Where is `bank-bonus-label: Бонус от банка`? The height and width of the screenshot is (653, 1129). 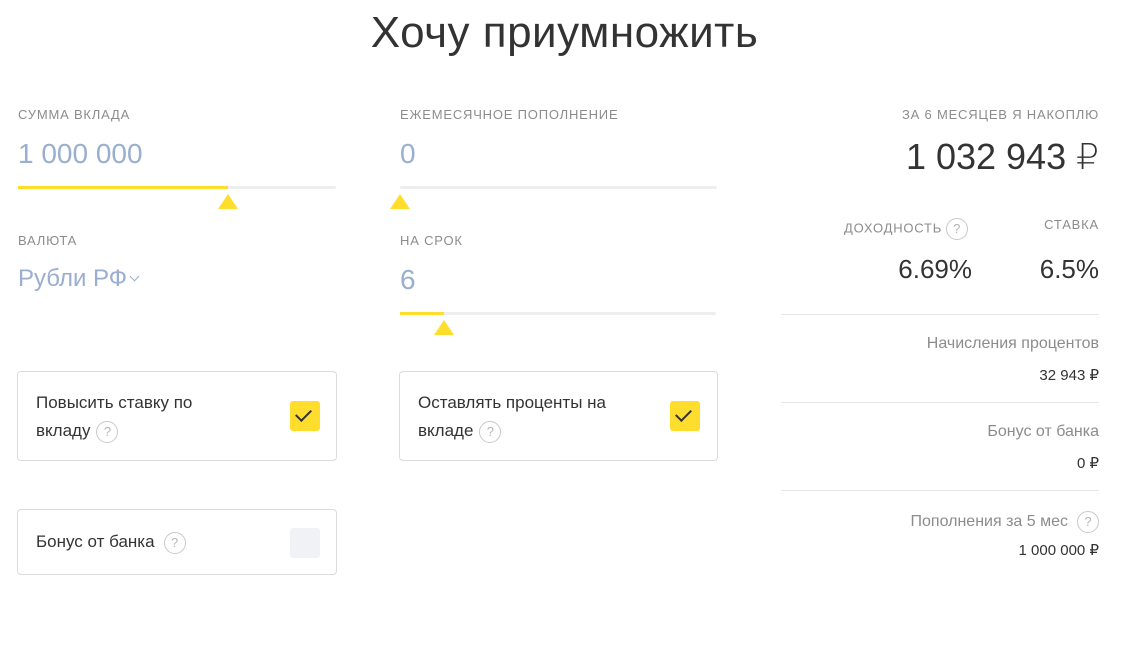
bank-bonus-label: Бонус от банка is located at coordinates (95, 541).